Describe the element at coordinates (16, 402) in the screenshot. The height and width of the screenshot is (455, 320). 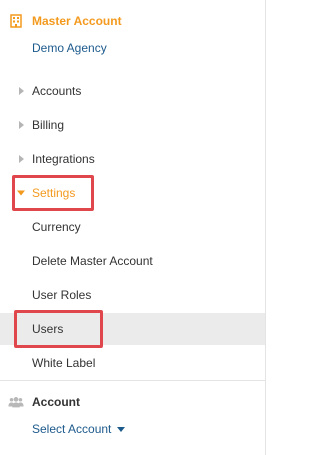
I see `users-group-icon` at that location.